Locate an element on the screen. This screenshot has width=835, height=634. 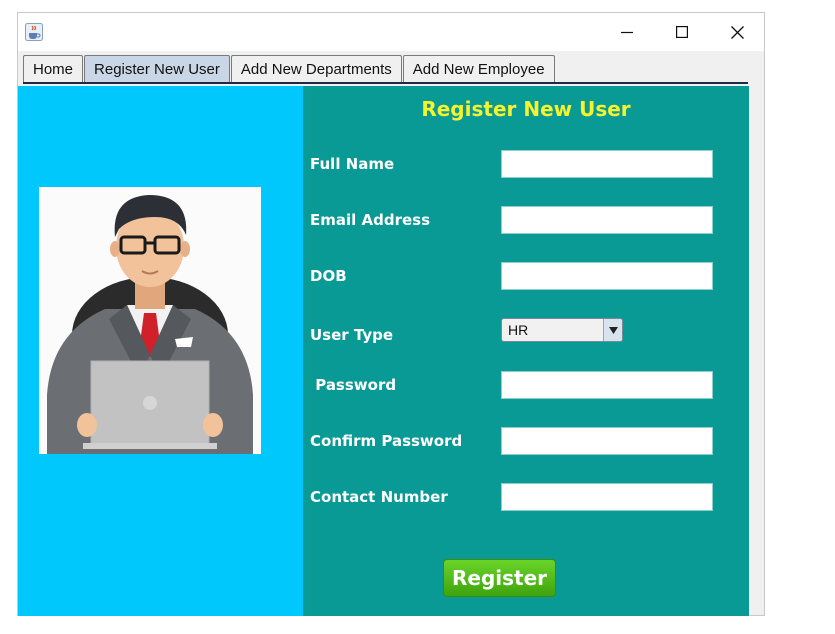
close-button is located at coordinates (737, 32).